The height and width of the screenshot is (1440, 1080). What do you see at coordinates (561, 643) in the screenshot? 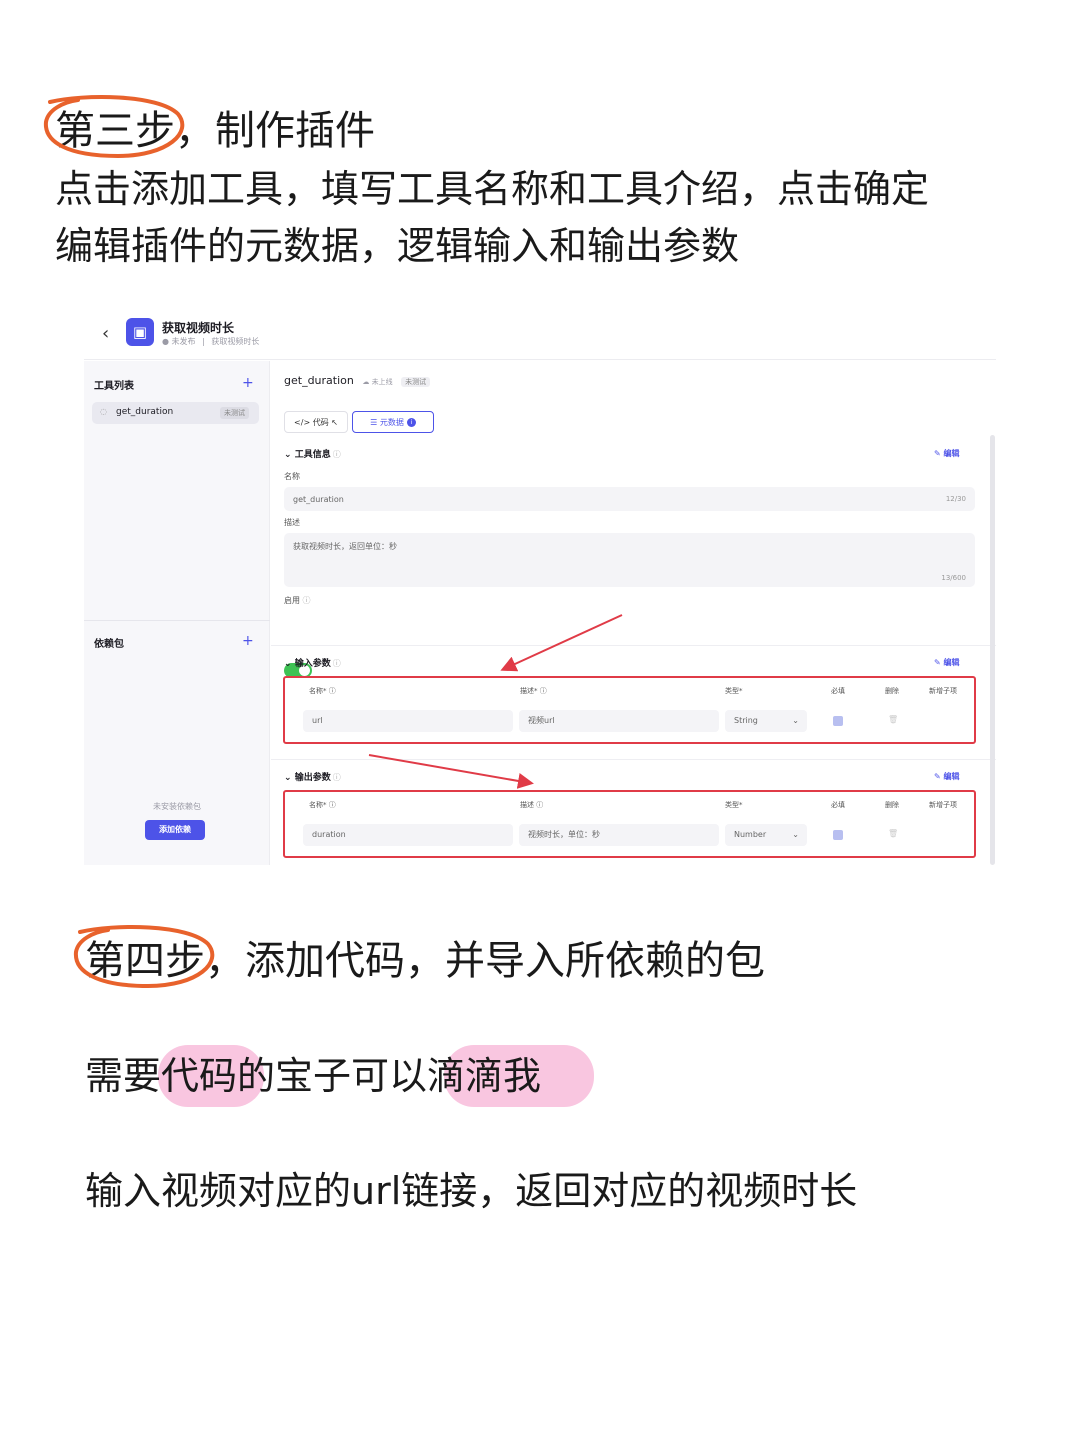
I see `arrow-to-input` at bounding box center [561, 643].